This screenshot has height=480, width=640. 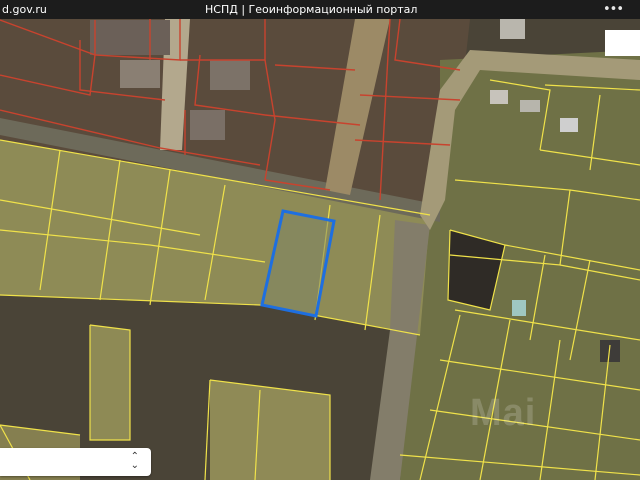 I want to click on more-dots-icon: •••, so click(x=613, y=9).